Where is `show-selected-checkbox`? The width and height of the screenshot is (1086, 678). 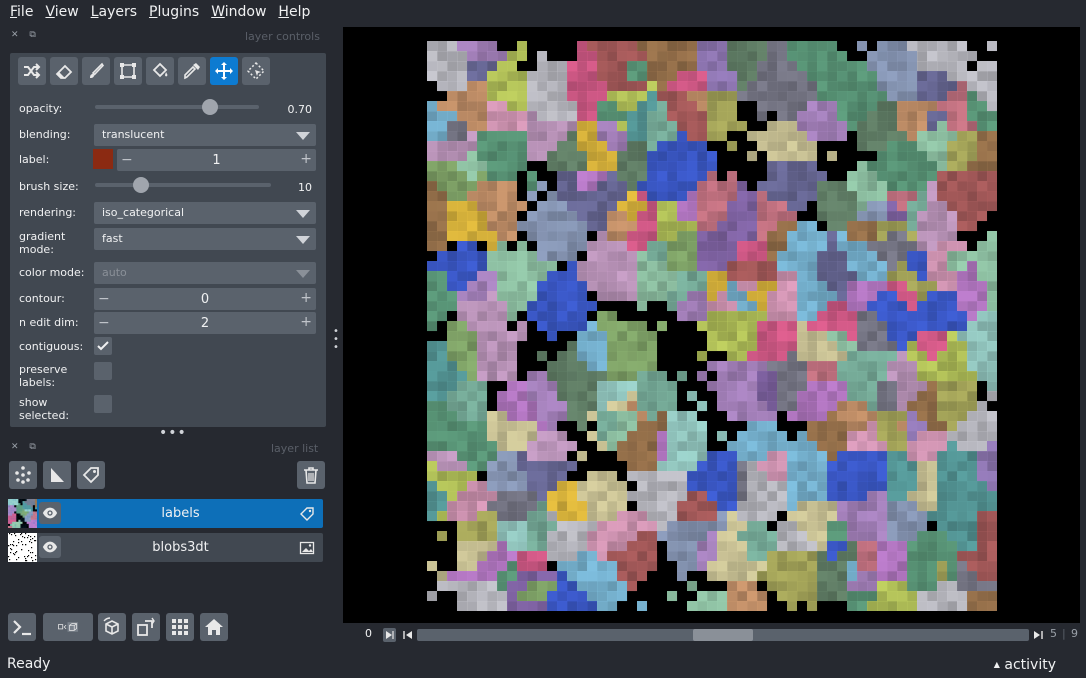 show-selected-checkbox is located at coordinates (103, 404).